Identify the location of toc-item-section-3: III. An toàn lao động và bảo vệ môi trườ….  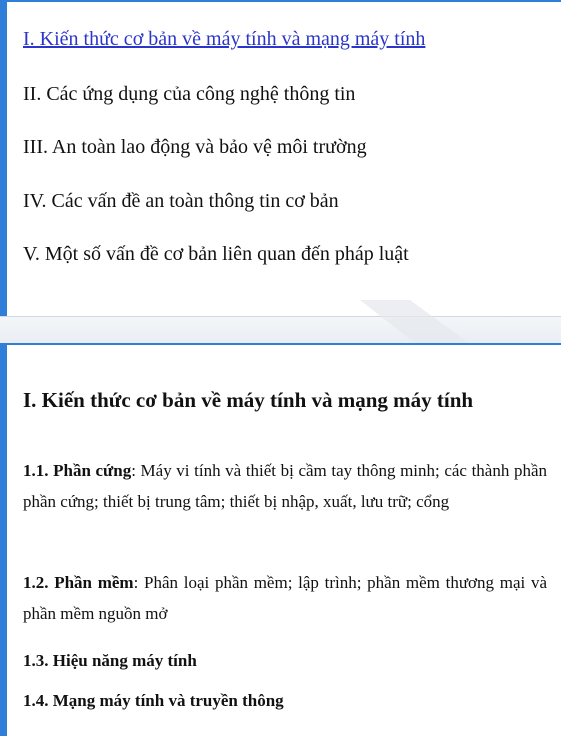
(195, 147).